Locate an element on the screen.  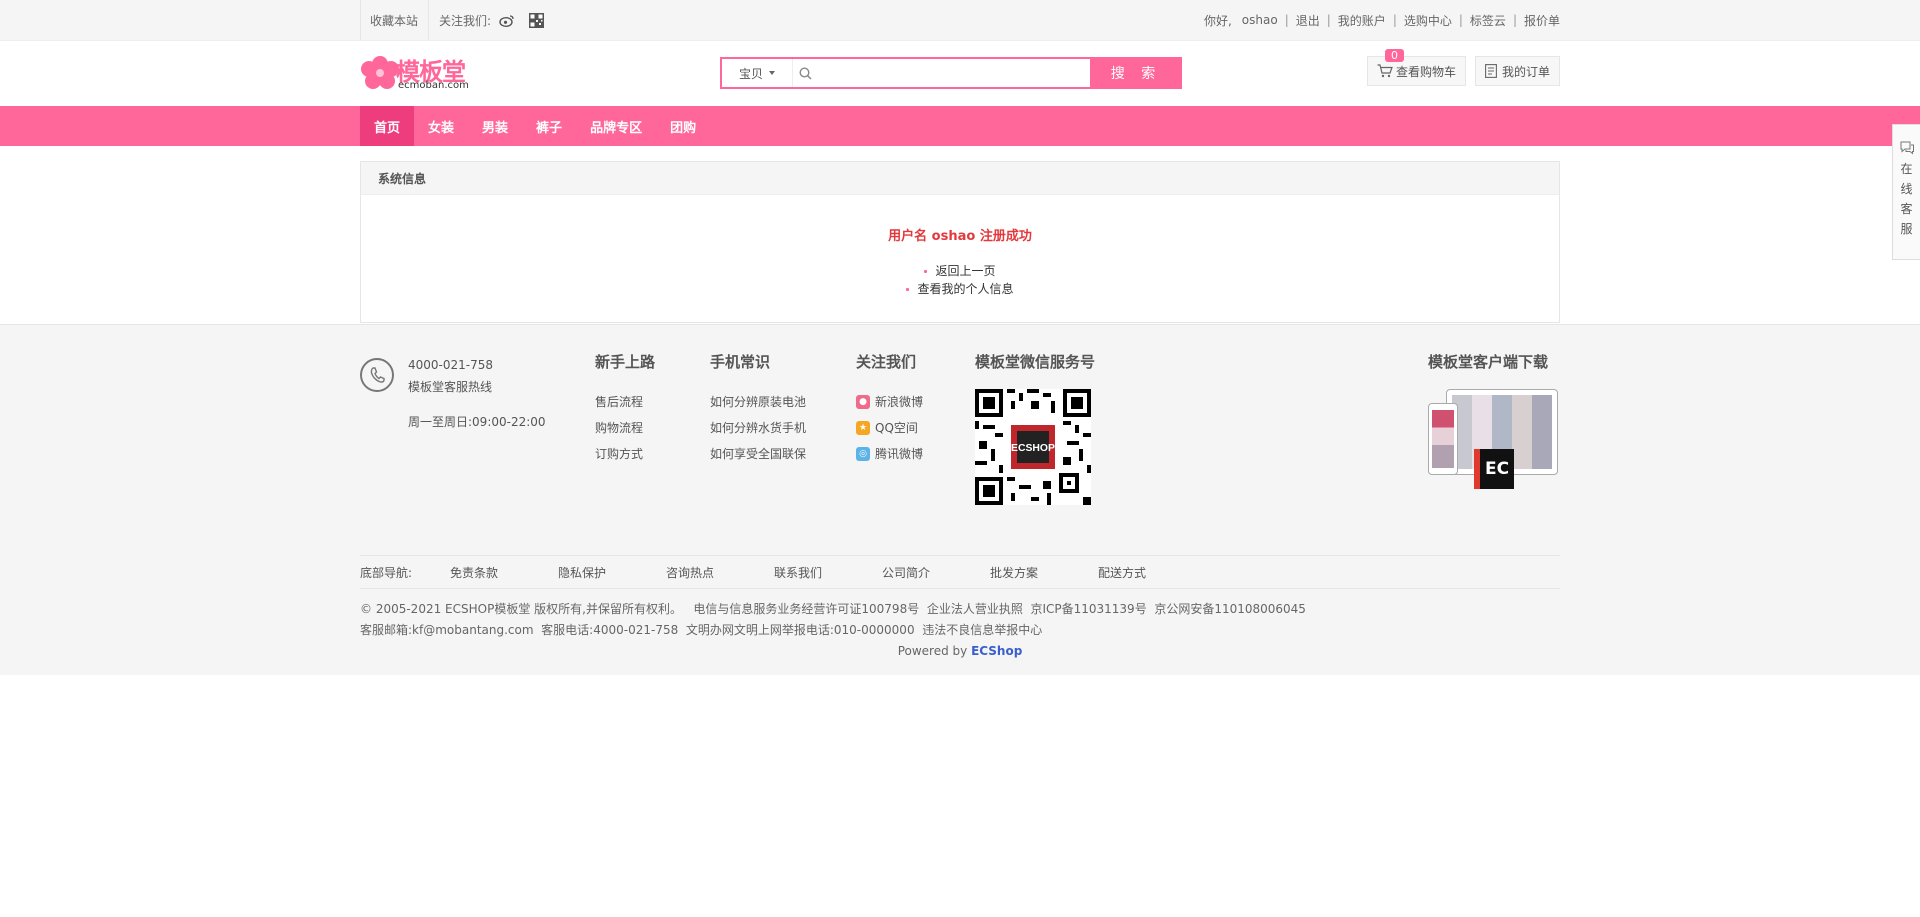
online-service-tab: 在 线 客 服 is located at coordinates (1906, 192).